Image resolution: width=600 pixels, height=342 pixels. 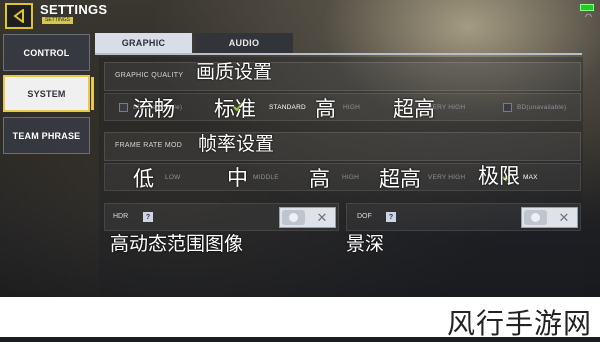 I want to click on watermark-text: 风行手游网, so click(x=519, y=323).